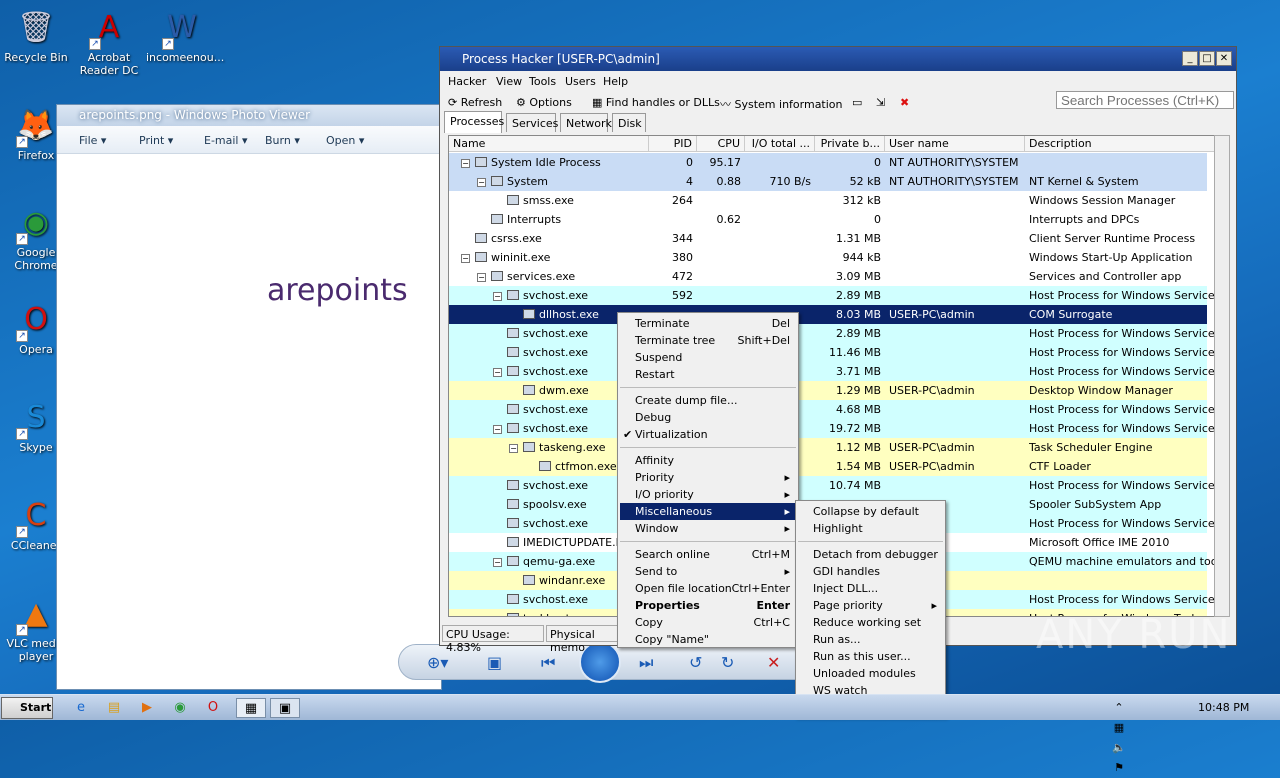 The image size is (1280, 778). What do you see at coordinates (656, 102) in the screenshot?
I see `find-handles-button: ▦ Find handles or DLLs` at bounding box center [656, 102].